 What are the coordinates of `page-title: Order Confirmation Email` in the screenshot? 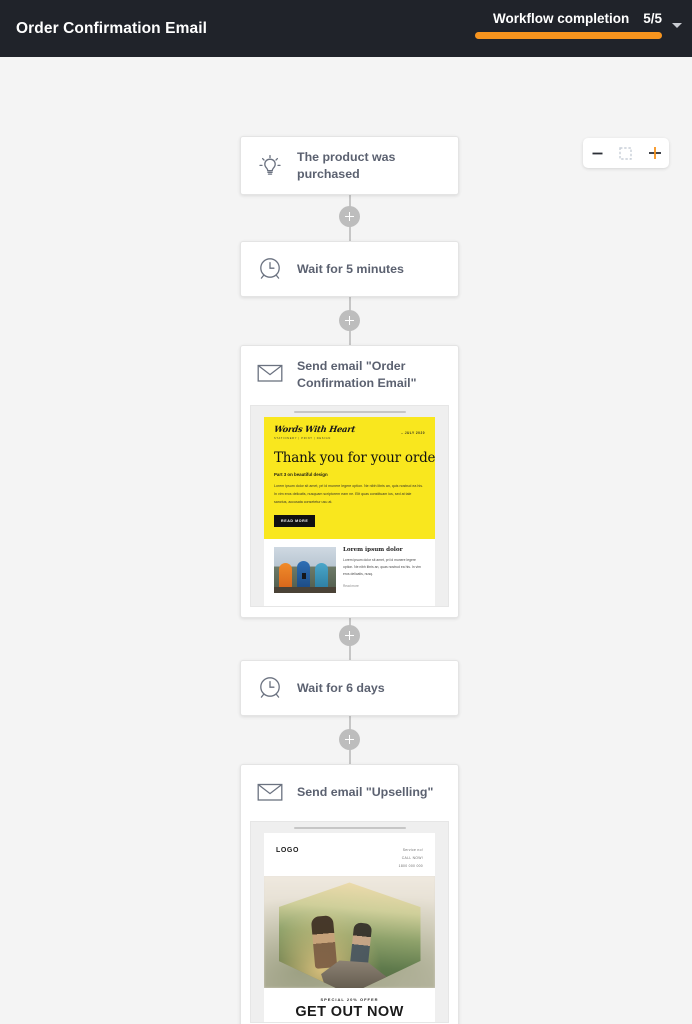 It's located at (112, 28).